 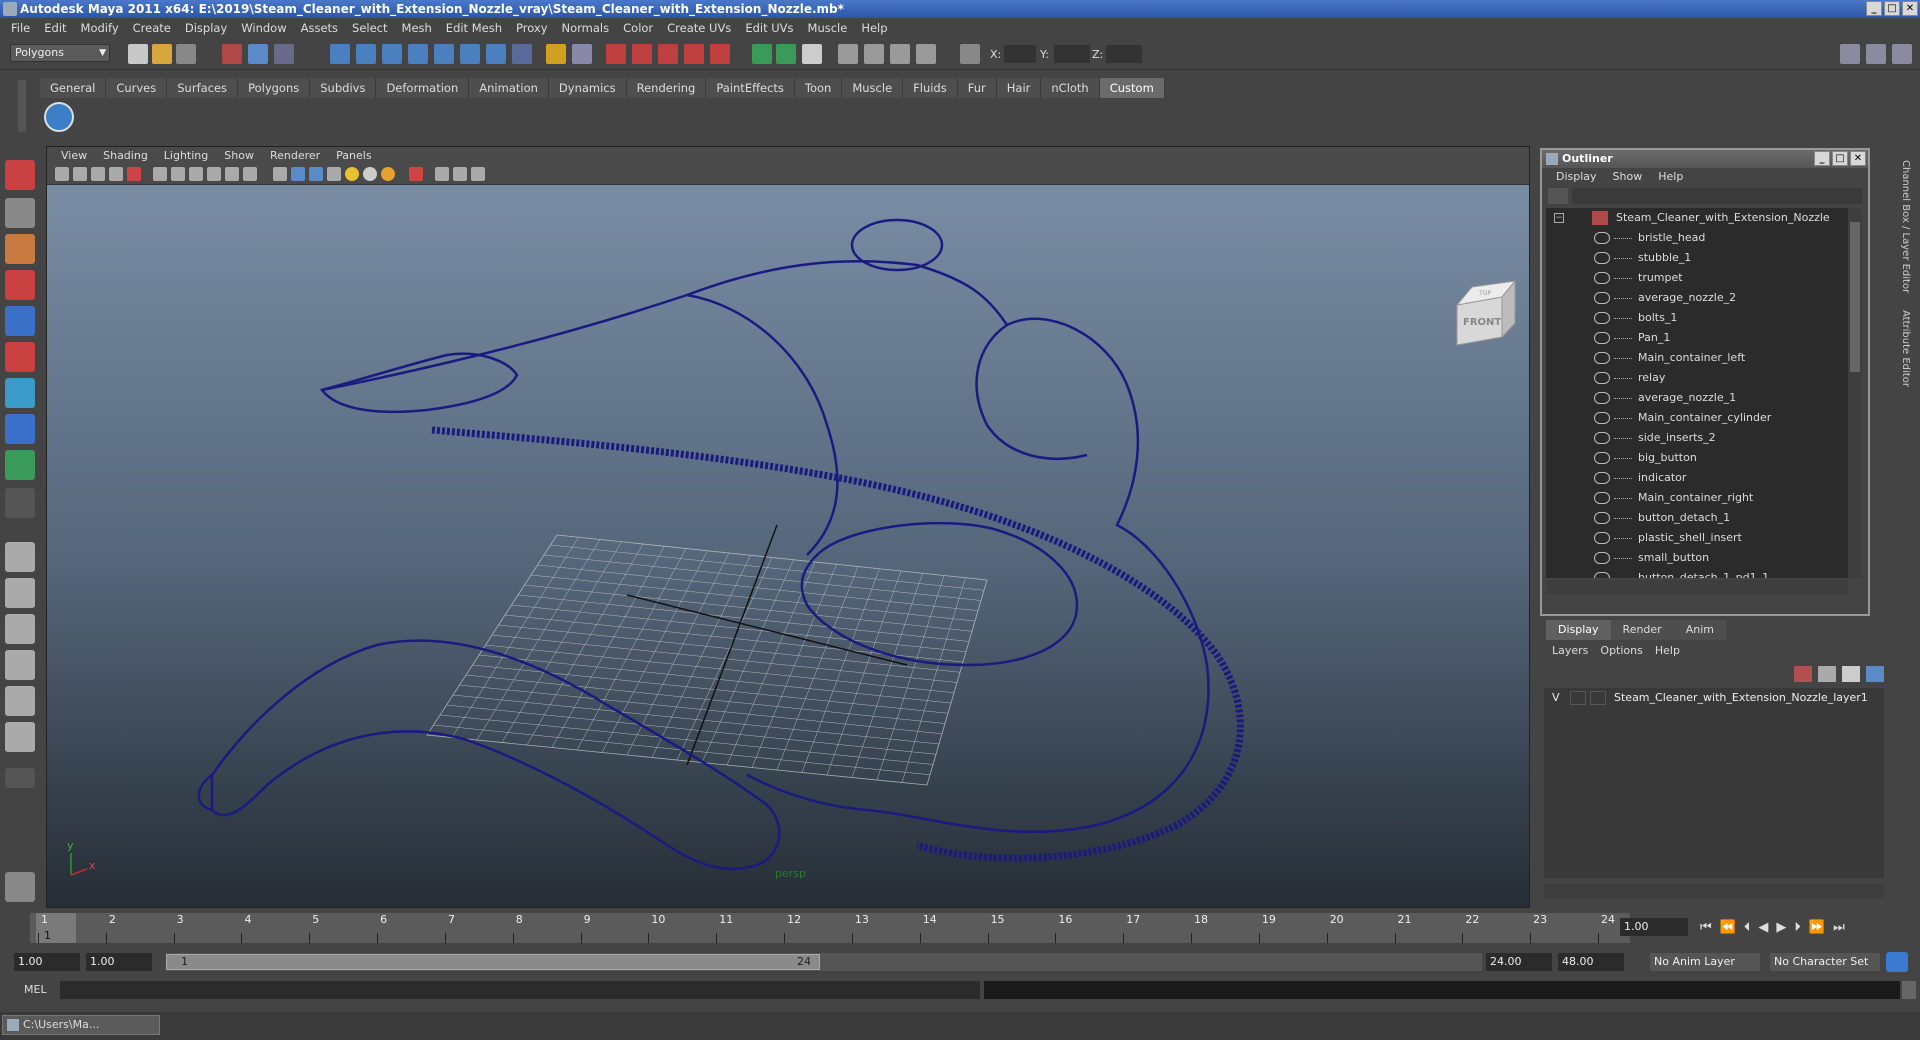 I want to click on step-forward-frame-icon: ⏩, so click(x=1817, y=927).